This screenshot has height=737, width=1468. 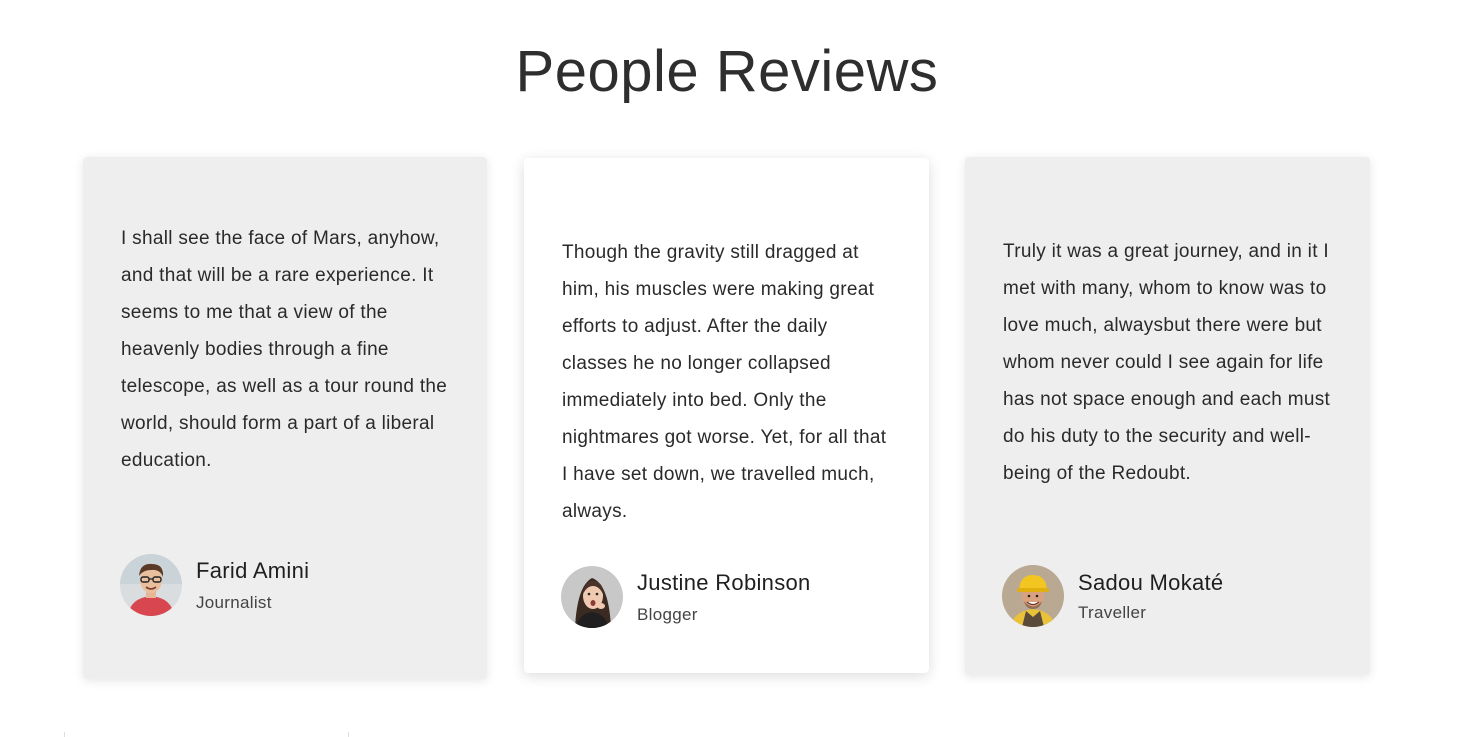 I want to click on author-name: Farid Amini, so click(x=253, y=570).